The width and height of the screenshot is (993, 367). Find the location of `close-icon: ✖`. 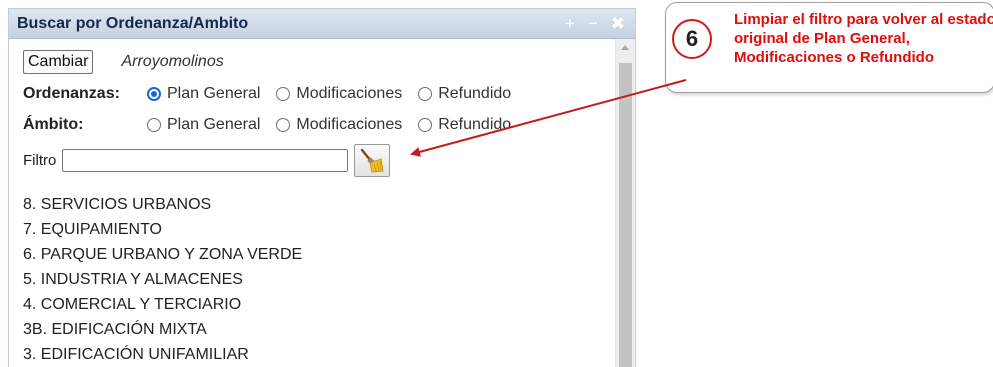

close-icon: ✖ is located at coordinates (618, 23).